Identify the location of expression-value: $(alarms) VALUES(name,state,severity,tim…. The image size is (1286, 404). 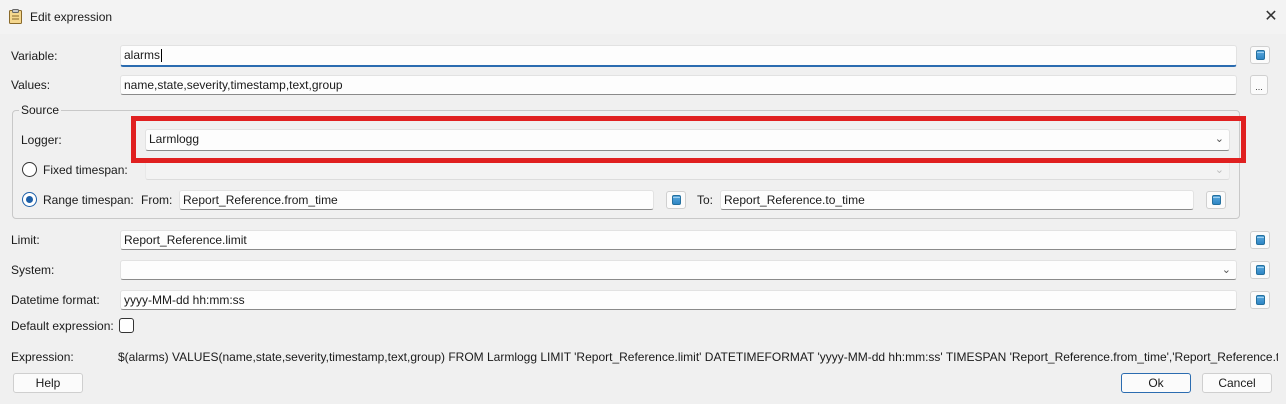
(698, 357).